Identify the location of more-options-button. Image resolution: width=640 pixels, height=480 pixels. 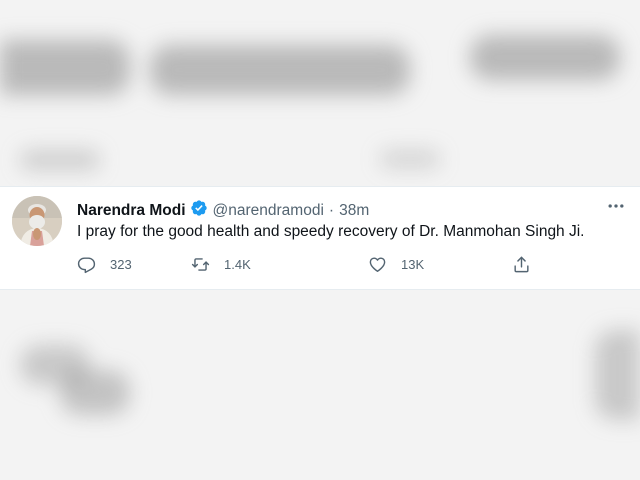
(616, 206).